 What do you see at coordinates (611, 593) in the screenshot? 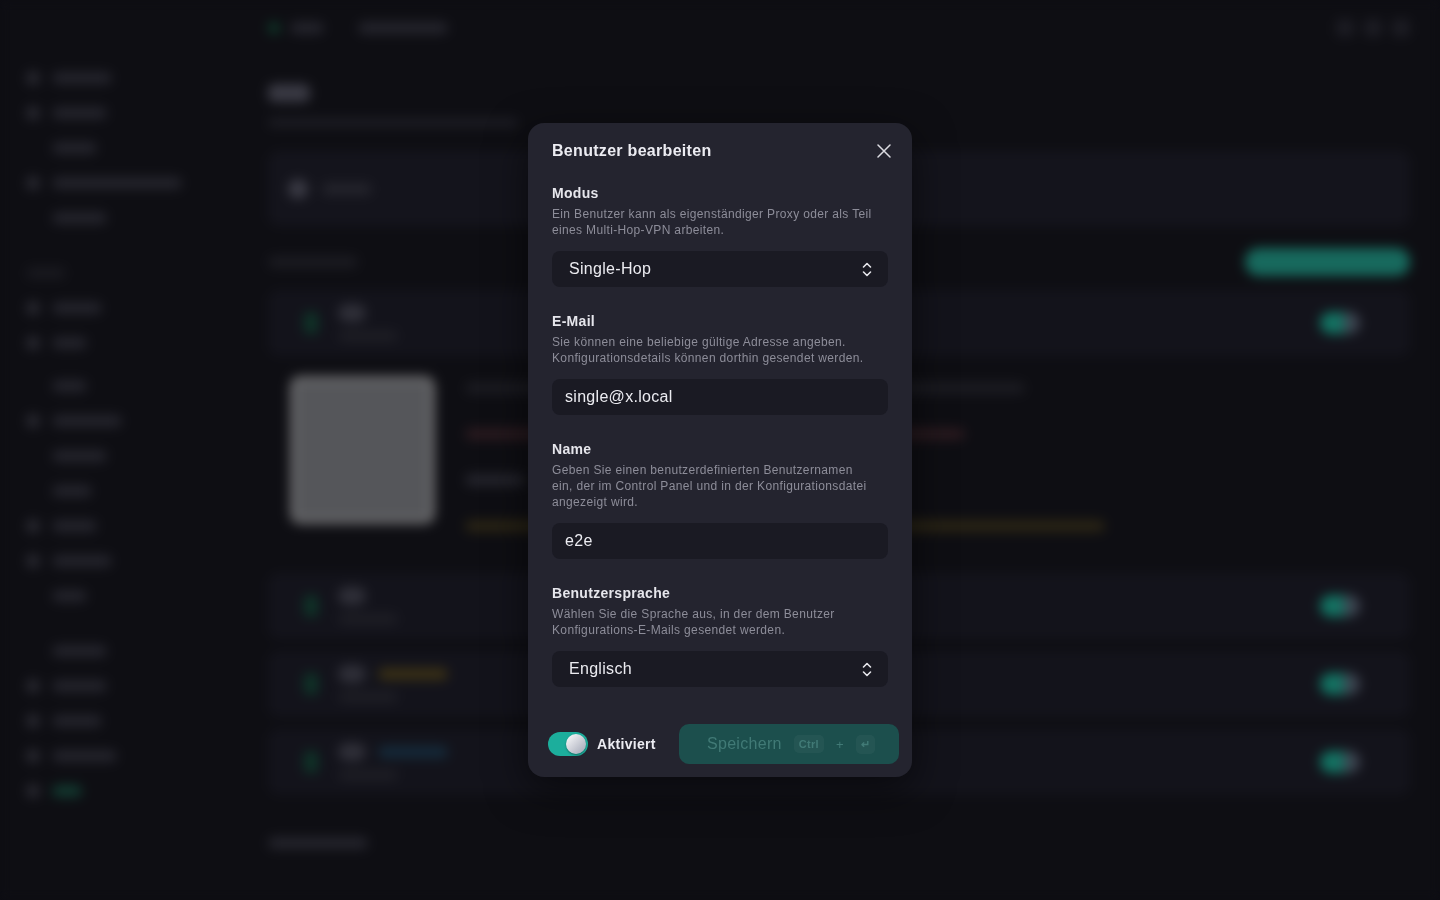
I see `field-label: Benutzersprache` at bounding box center [611, 593].